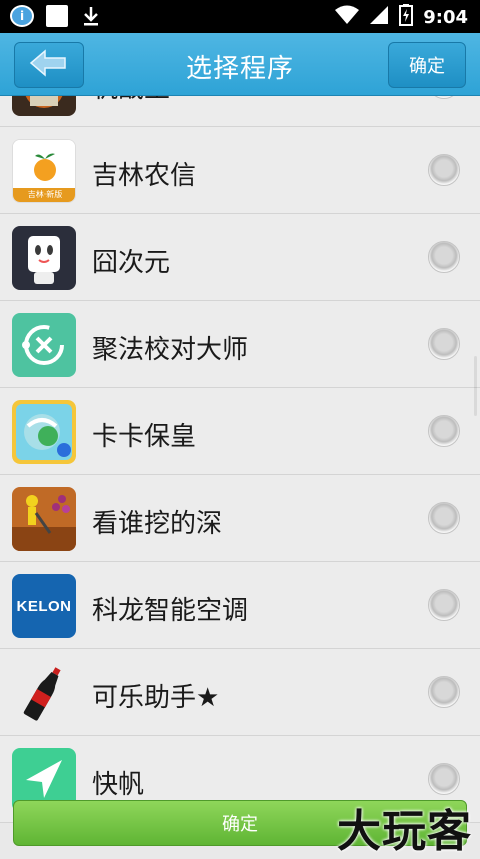 The width and height of the screenshot is (480, 859). Describe the element at coordinates (144, 437) in the screenshot. I see `app-name: 卡卡保皇` at that location.